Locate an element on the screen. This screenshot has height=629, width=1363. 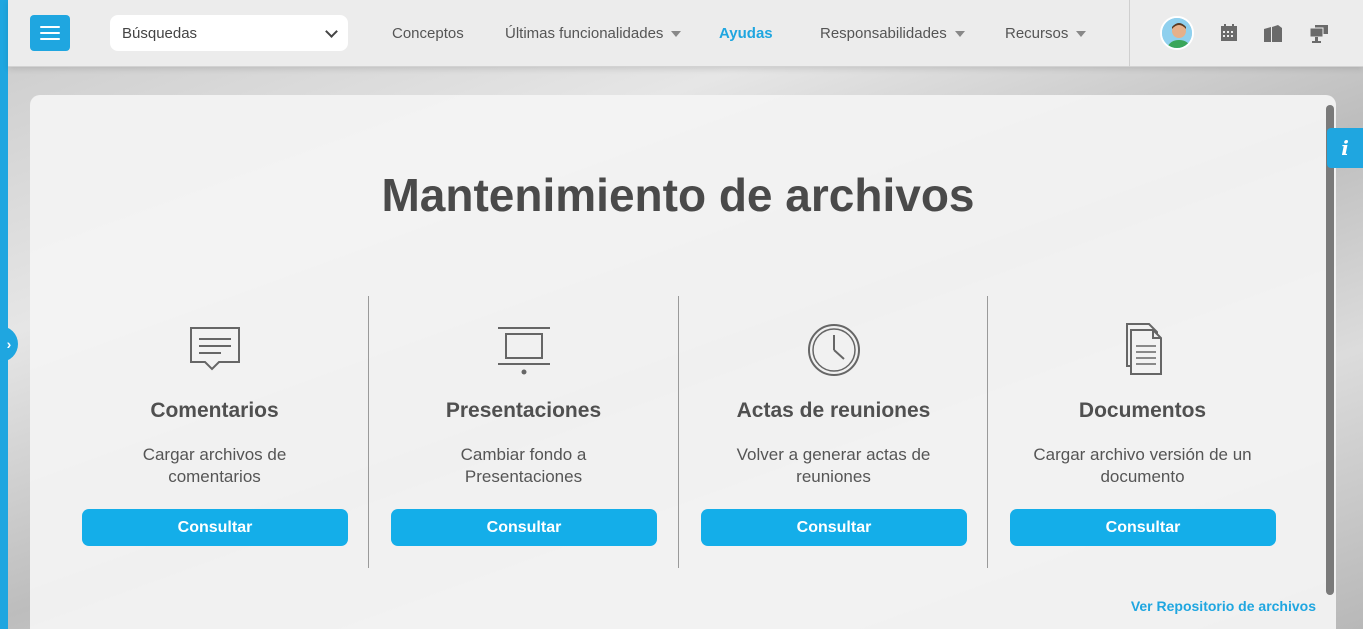
chevron-right-icon: › is located at coordinates (9, 344).